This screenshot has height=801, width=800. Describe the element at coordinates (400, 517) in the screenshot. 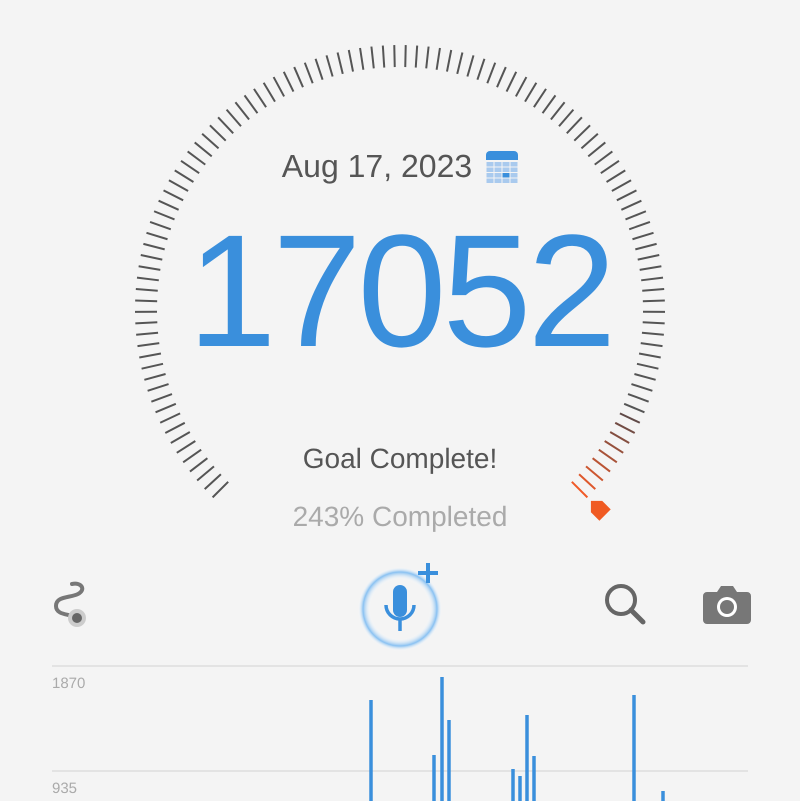

I see `progress-text: 243% Completed` at that location.